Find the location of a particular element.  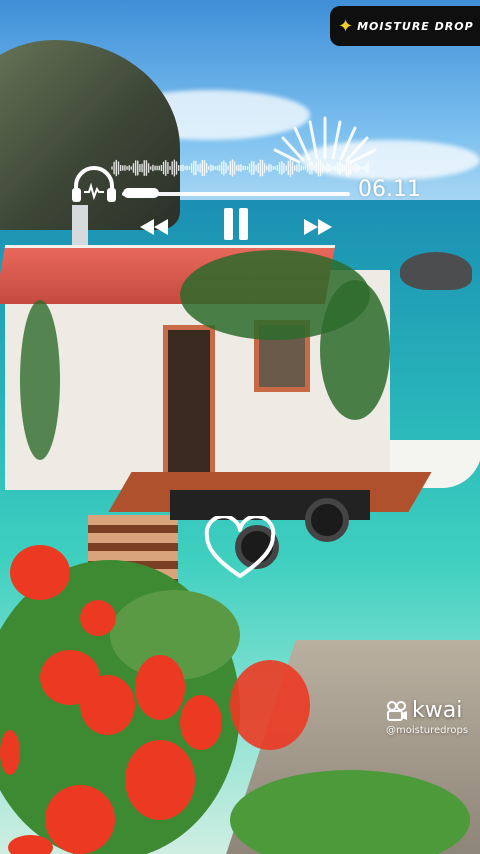

progress-handle is located at coordinates (141, 193).